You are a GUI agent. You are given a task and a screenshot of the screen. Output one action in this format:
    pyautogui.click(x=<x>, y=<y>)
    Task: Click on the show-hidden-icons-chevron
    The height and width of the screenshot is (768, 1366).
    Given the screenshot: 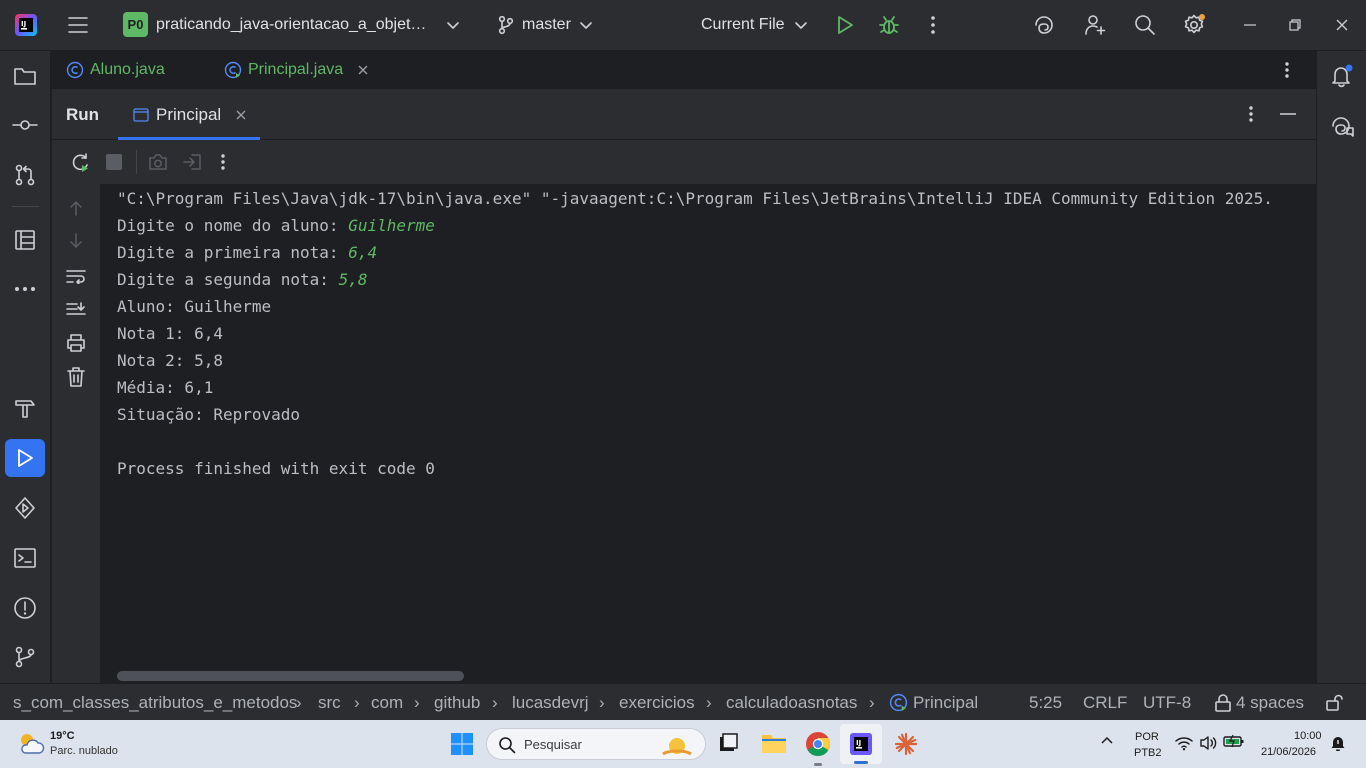 What is the action you would take?
    pyautogui.click(x=1108, y=744)
    